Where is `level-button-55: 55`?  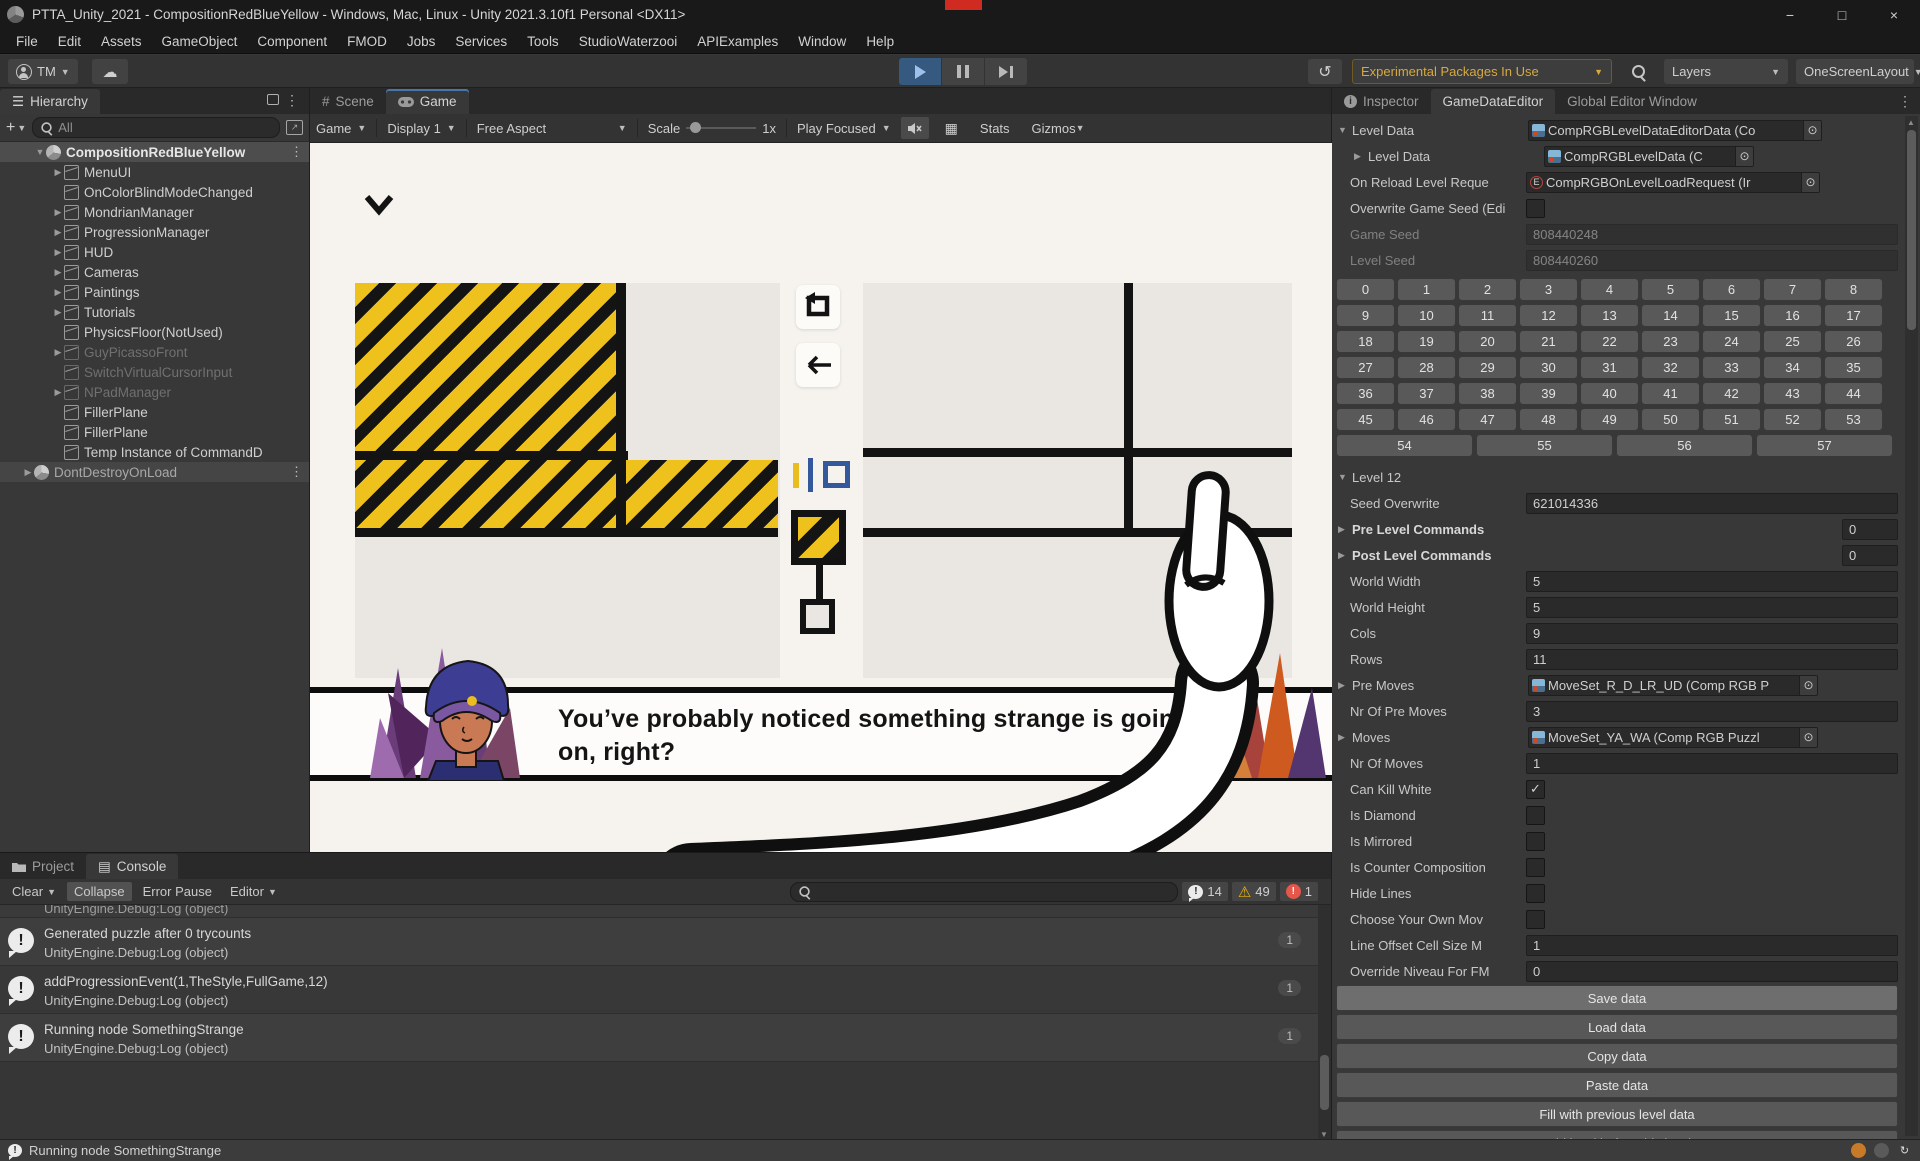
level-button-55: 55 is located at coordinates (1544, 445).